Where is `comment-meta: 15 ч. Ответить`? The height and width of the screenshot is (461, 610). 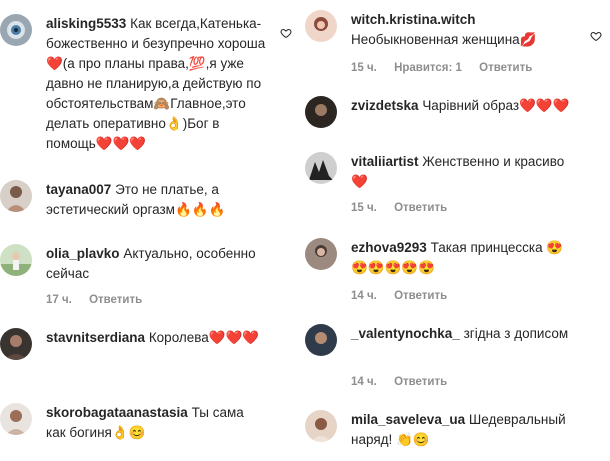 comment-meta: 15 ч. Ответить is located at coordinates (406, 208).